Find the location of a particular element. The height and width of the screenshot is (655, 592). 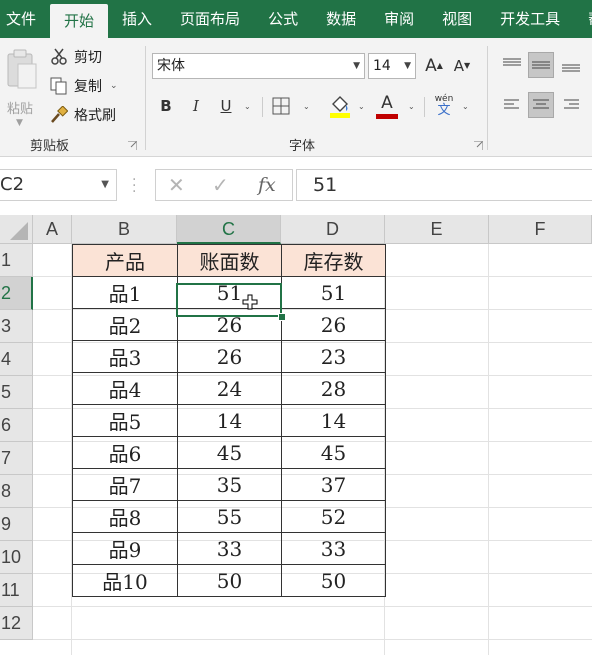

align-center-button is located at coordinates (541, 105).